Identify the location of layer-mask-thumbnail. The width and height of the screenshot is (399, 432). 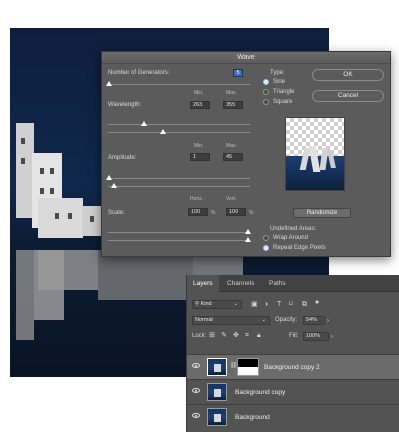
(248, 367).